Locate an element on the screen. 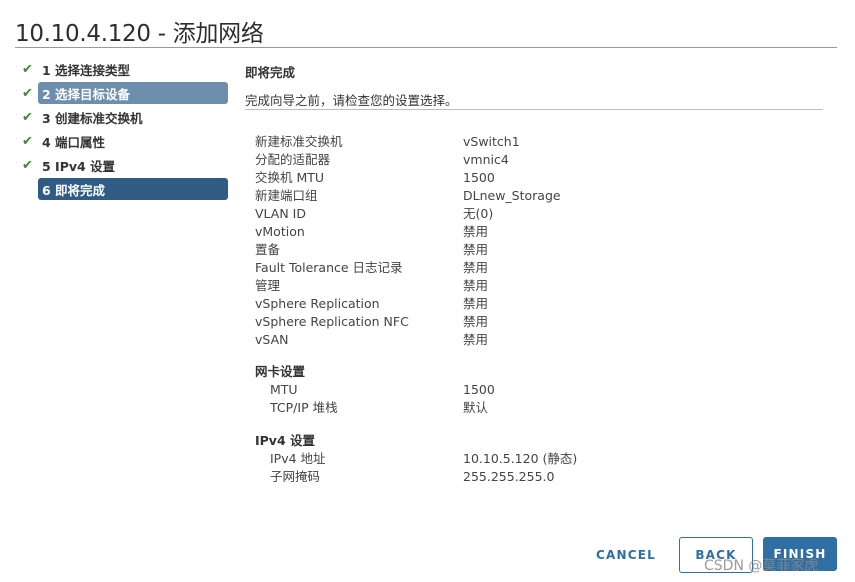 The width and height of the screenshot is (855, 582). summary-row: MTU 1500 is located at coordinates (382, 389).